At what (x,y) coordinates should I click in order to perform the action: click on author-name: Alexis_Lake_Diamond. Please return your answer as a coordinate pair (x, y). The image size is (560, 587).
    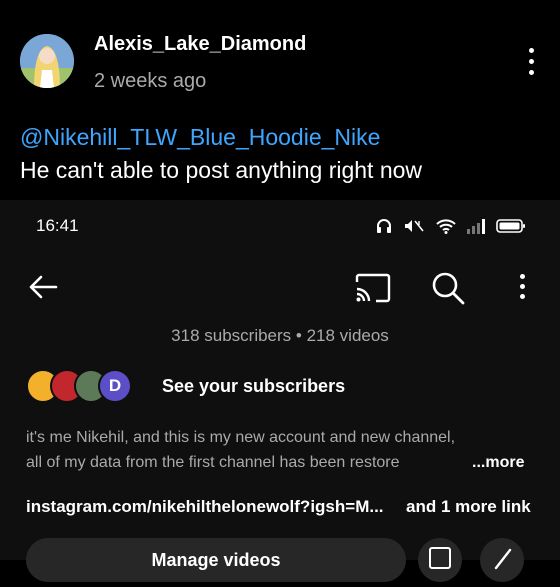
    Looking at the image, I should click on (200, 44).